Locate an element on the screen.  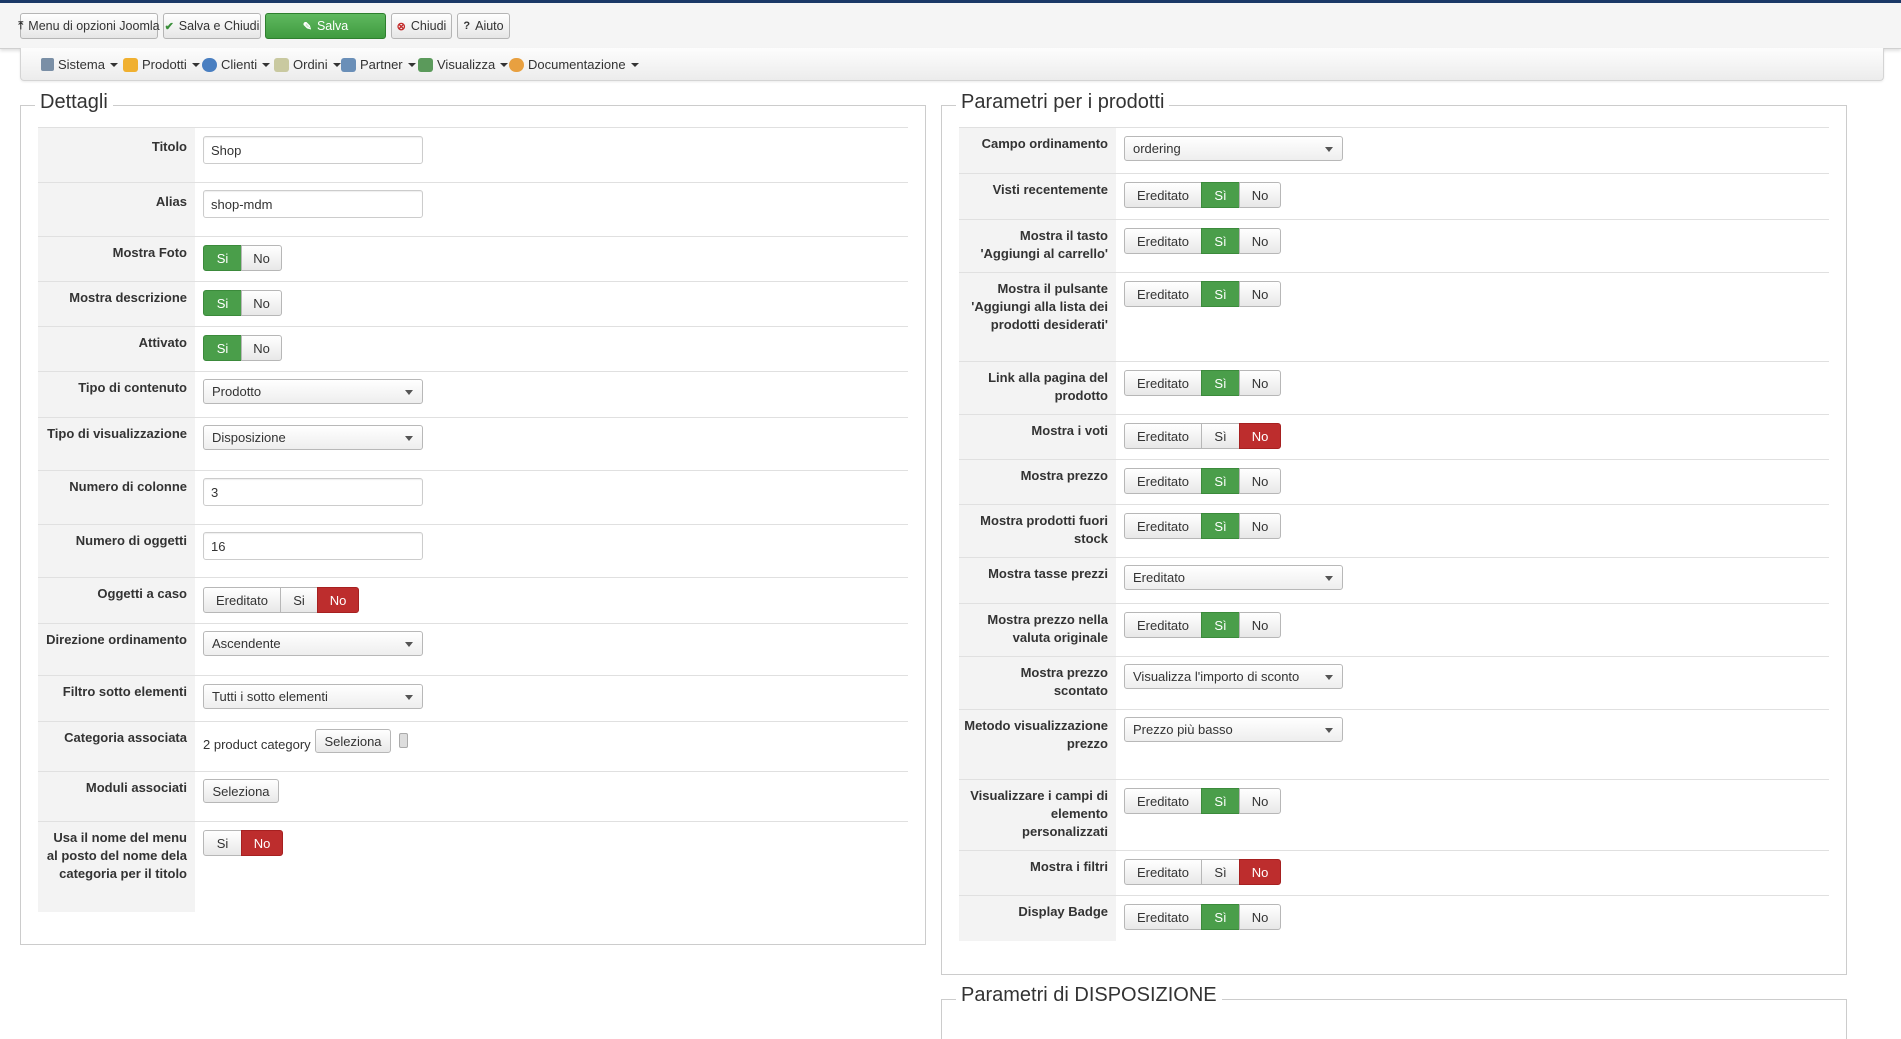
valuta-no: No is located at coordinates (1260, 625).